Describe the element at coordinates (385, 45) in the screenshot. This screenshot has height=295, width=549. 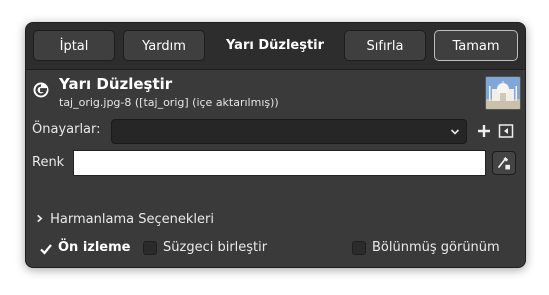
I see `reset-button: Sıfırla` at that location.